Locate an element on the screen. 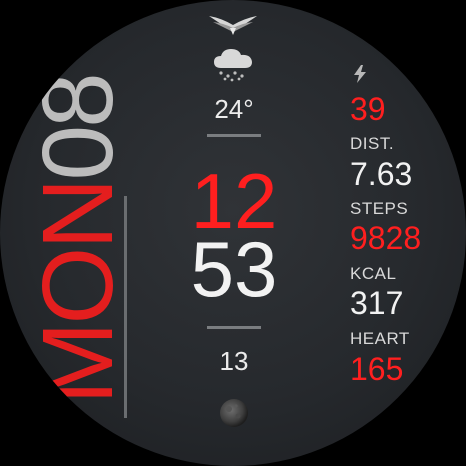  seconds-divider is located at coordinates (234, 327).